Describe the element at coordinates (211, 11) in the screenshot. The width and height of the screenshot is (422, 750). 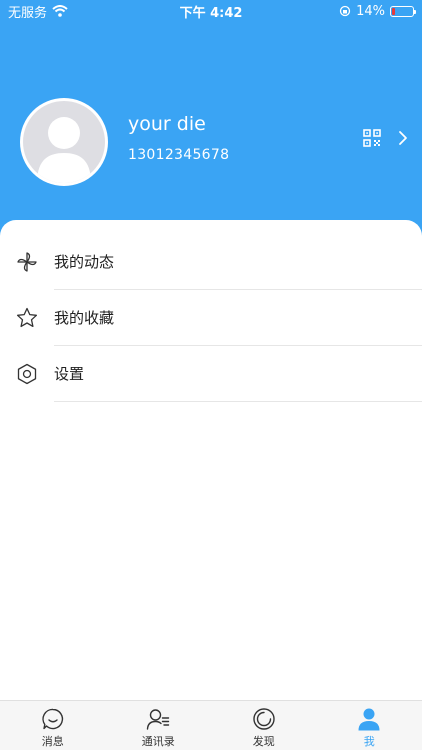
I see `status-bar: 无服务 下午 4:42 14%` at that location.